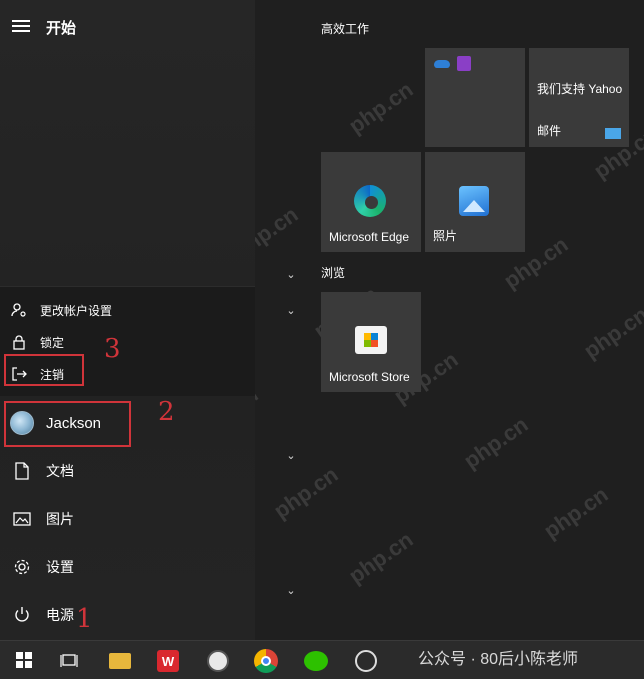  Describe the element at coordinates (52, 342) in the screenshot. I see `popup-item-label: 锁定` at that location.